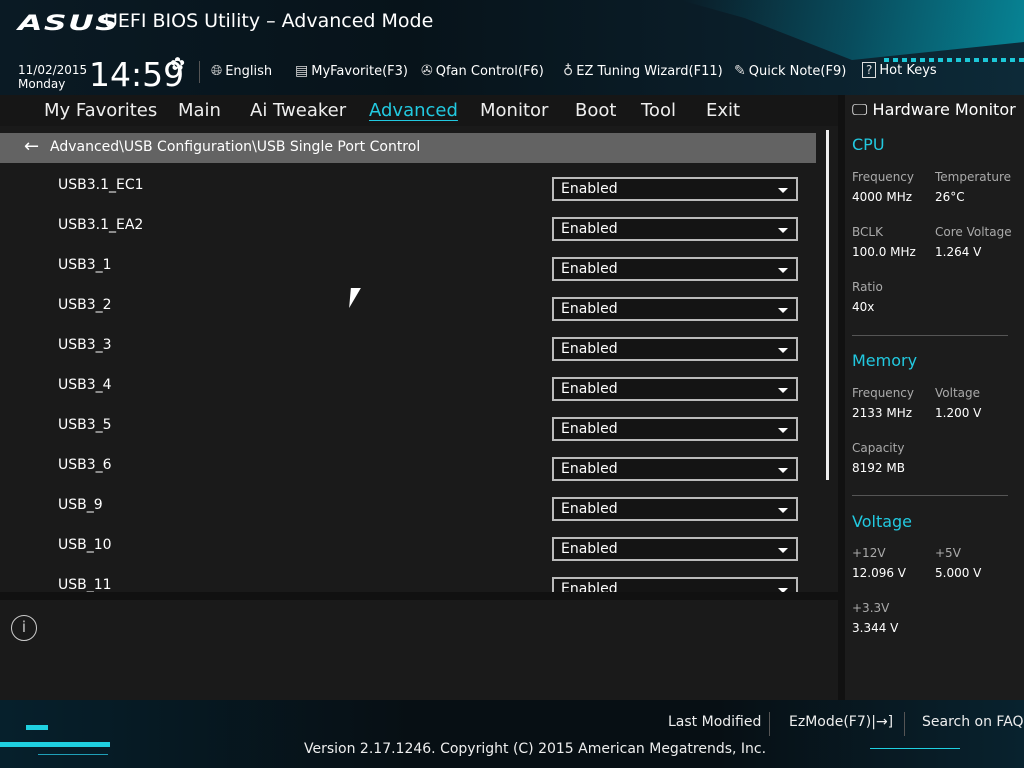  I want to click on scrollbar, so click(827, 305).